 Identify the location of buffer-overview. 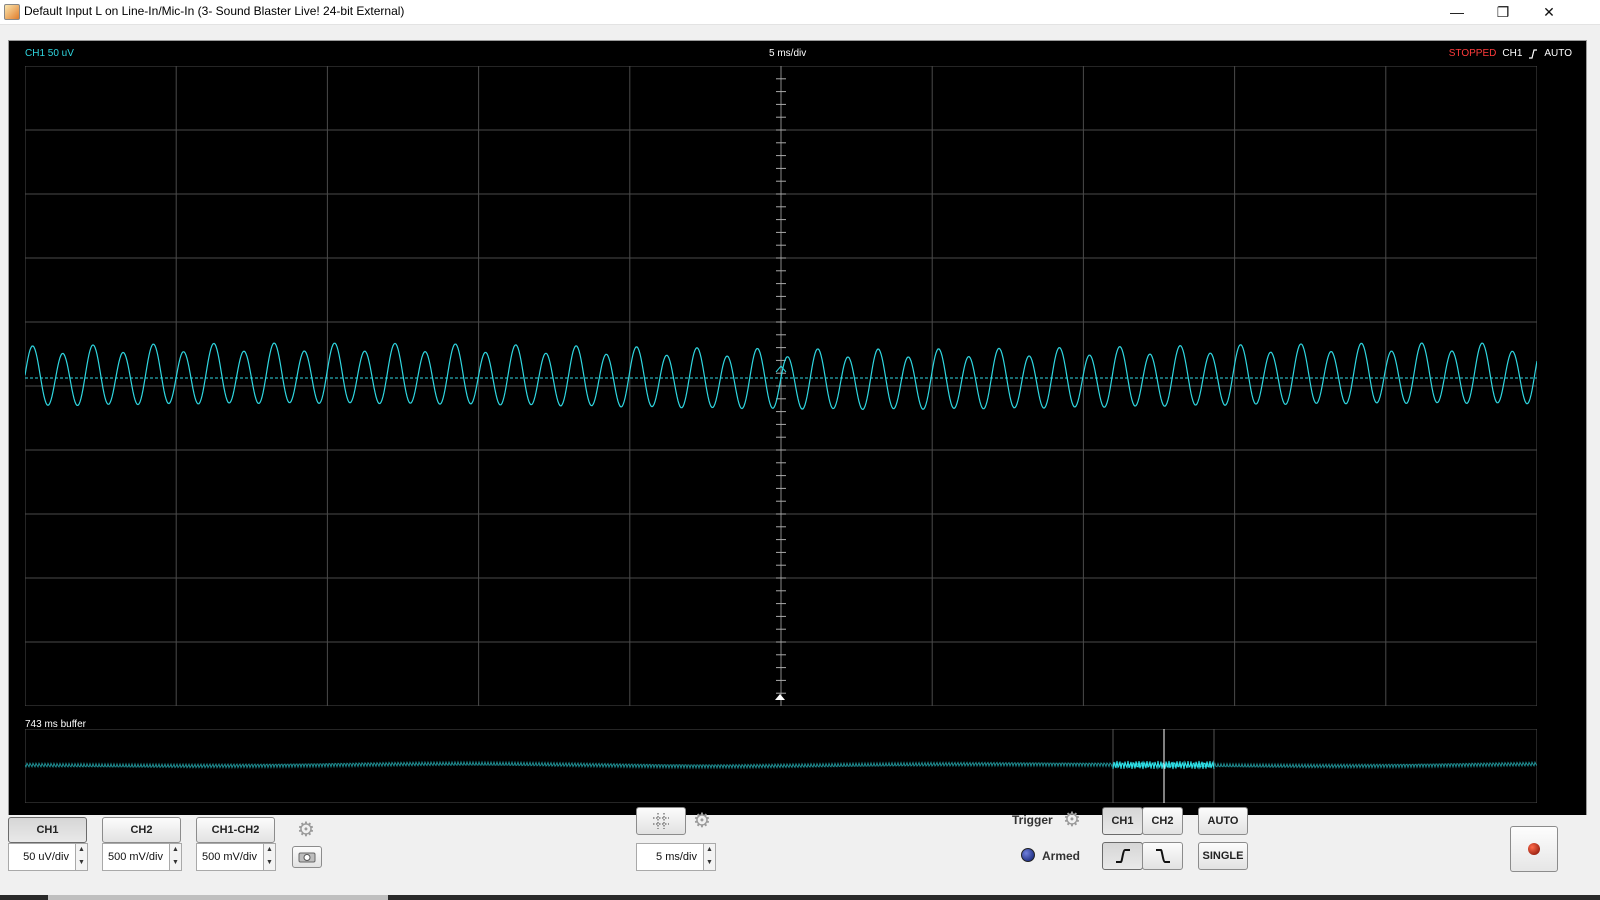
(781, 766).